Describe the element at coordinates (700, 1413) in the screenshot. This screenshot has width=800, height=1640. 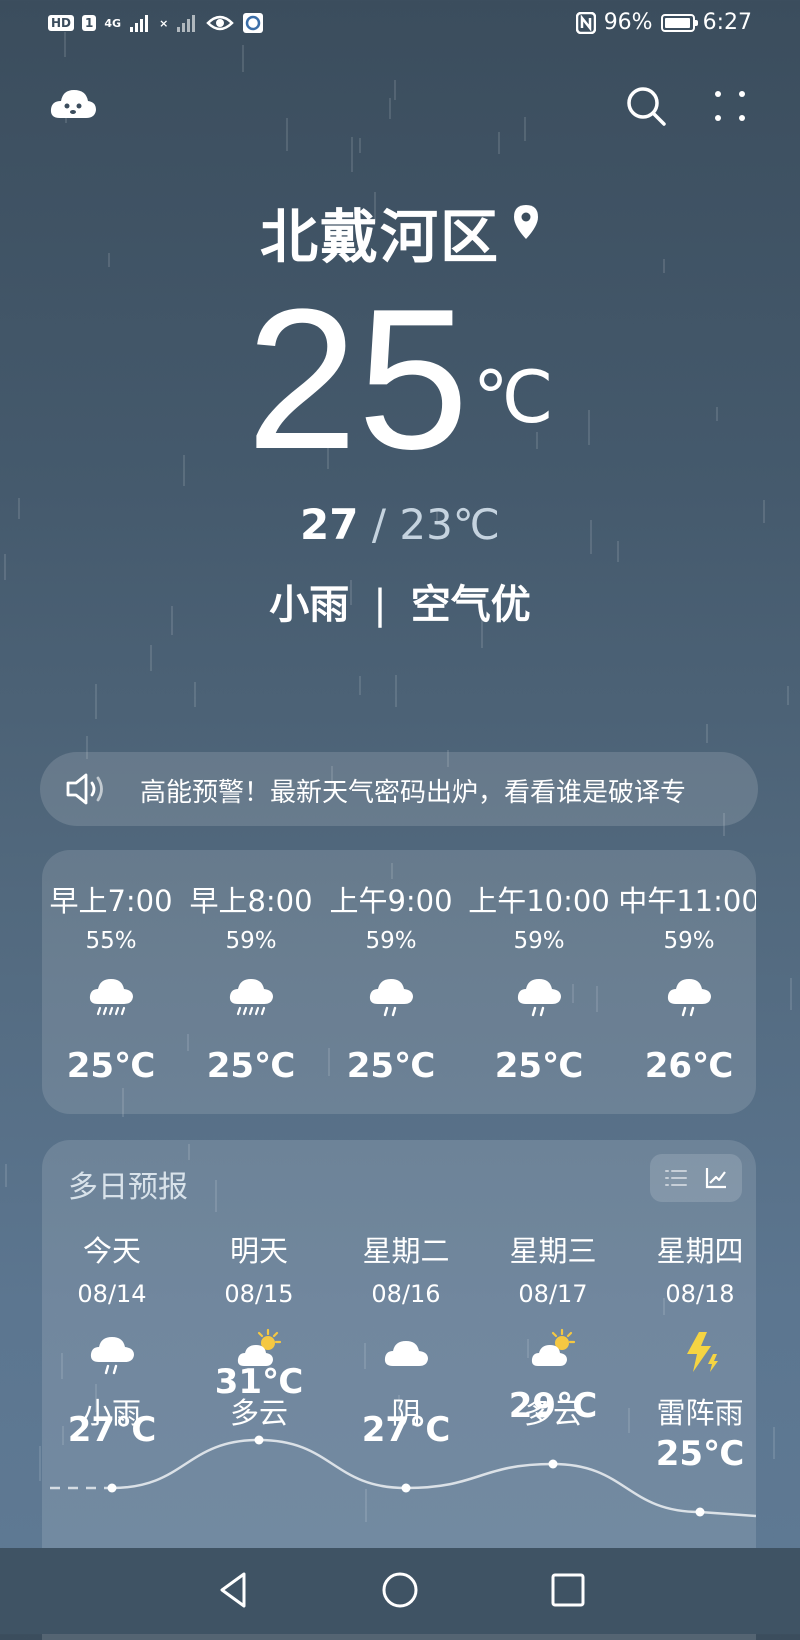
I see `daily-condition: 雷阵雨` at that location.